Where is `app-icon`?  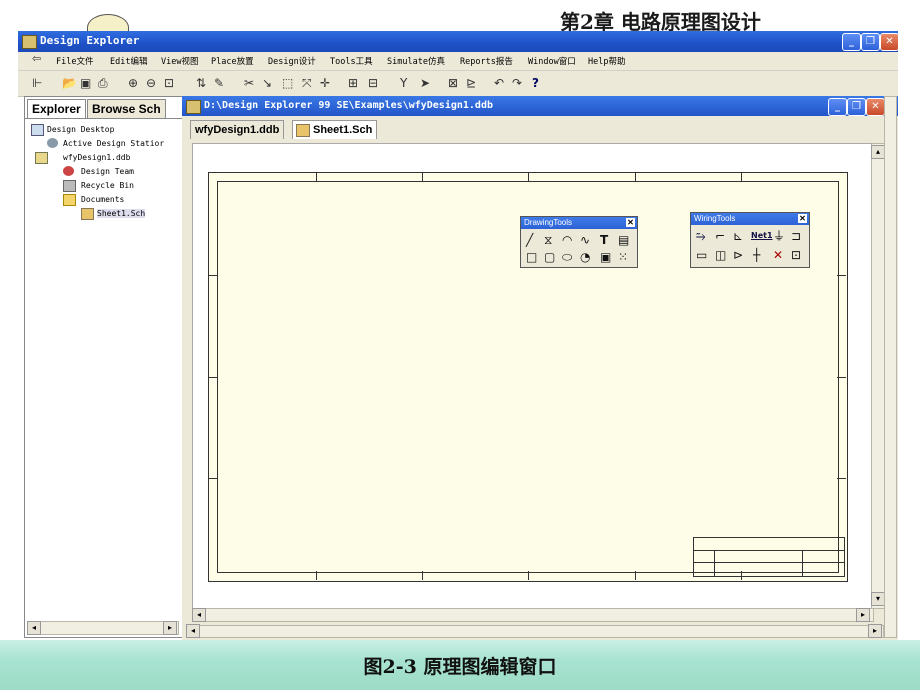 app-icon is located at coordinates (29, 42).